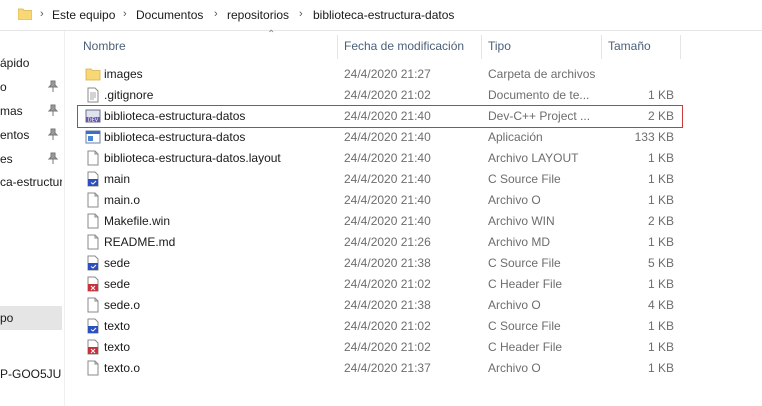 This screenshot has height=406, width=762. I want to click on file-date: 24/4/2020 21:37, so click(387, 368).